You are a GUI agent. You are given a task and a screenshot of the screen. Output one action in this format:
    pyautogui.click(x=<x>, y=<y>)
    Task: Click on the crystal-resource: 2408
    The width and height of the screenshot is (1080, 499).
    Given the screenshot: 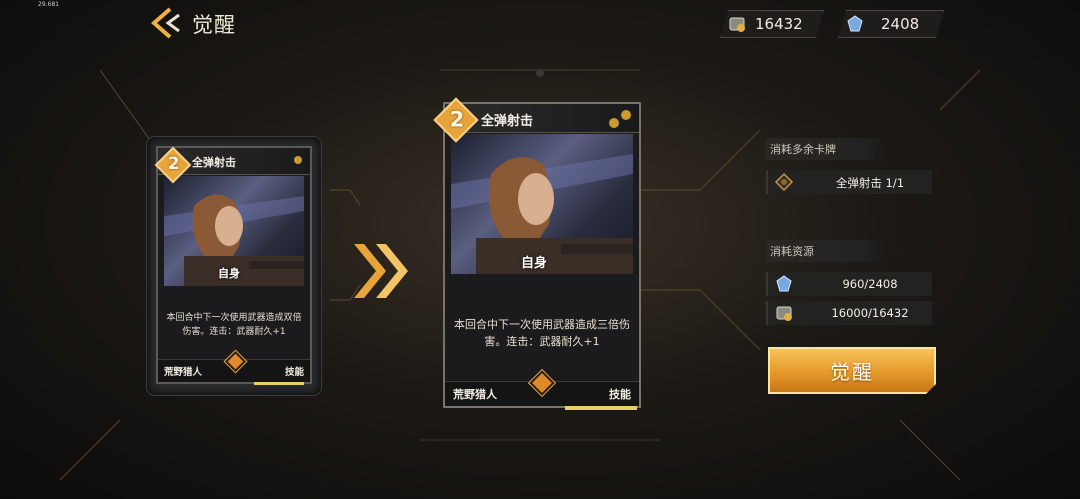 What is the action you would take?
    pyautogui.click(x=891, y=24)
    